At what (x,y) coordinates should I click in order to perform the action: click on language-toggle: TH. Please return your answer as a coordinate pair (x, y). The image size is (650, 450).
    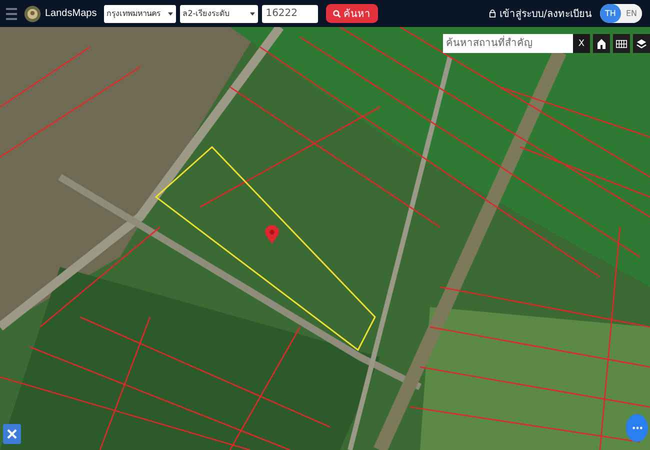
    Looking at the image, I should click on (610, 13).